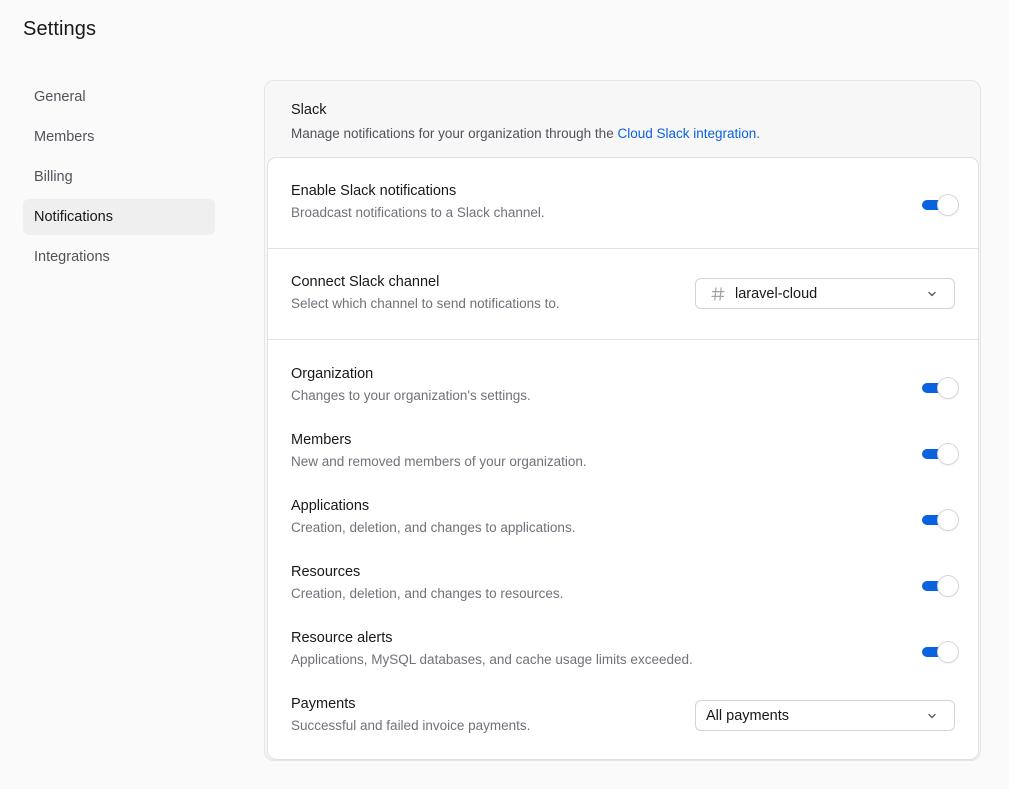 This screenshot has height=789, width=1009. I want to click on slack-channel-select: laravel-cloud, so click(825, 293).